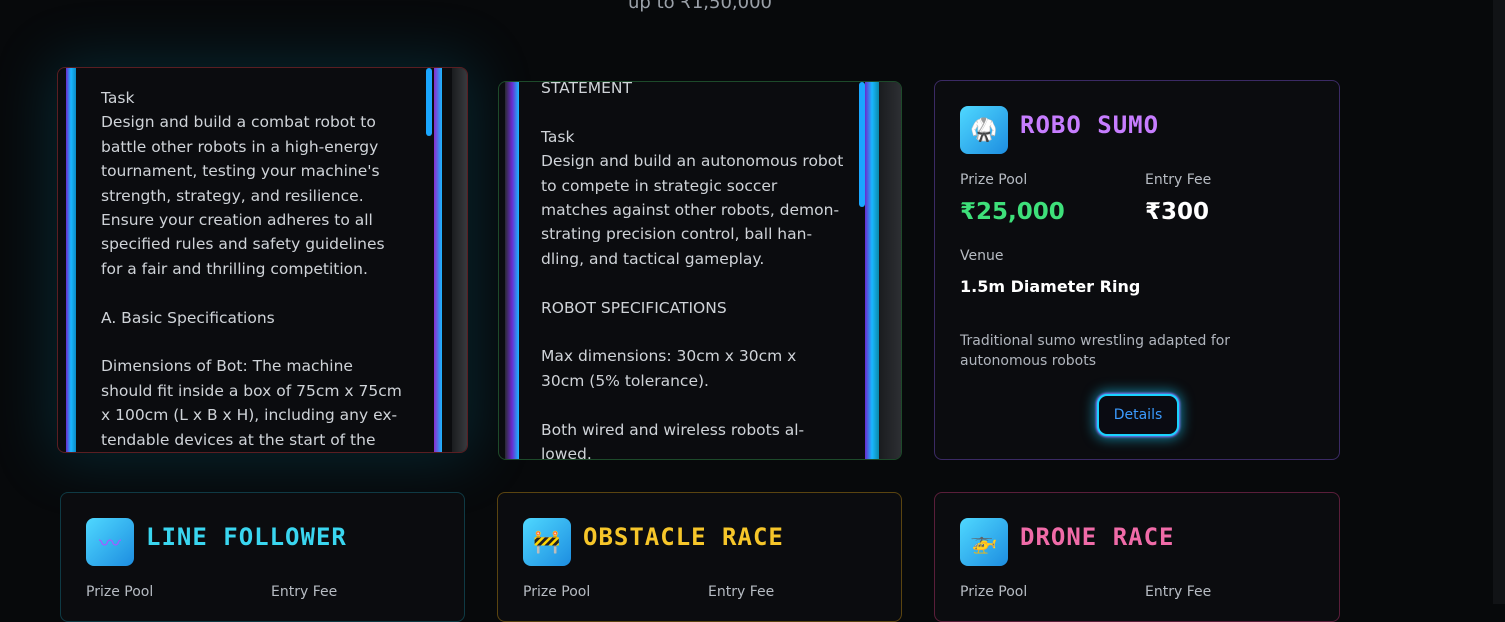 The height and width of the screenshot is (622, 1505). Describe the element at coordinates (1177, 212) in the screenshot. I see `entry-fee-value: ₹300` at that location.